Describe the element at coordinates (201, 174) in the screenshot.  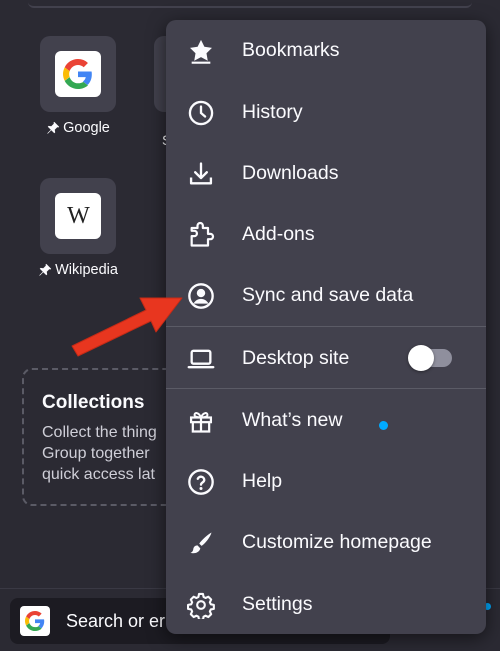
I see `download-icon` at that location.